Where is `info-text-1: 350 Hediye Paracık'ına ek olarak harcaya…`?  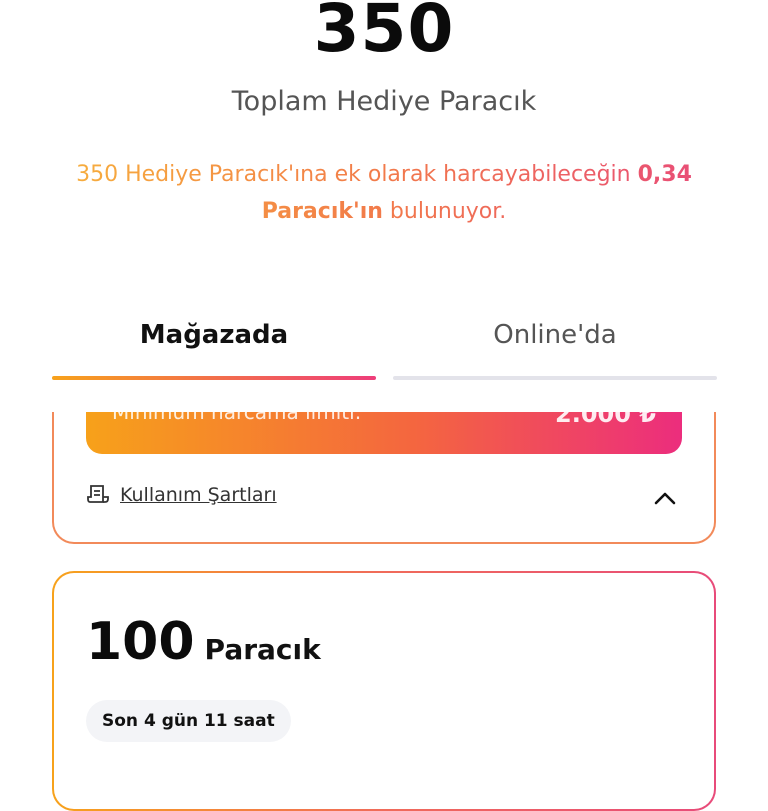 info-text-1: 350 Hediye Paracık'ına ek olarak harcaya… is located at coordinates (357, 174).